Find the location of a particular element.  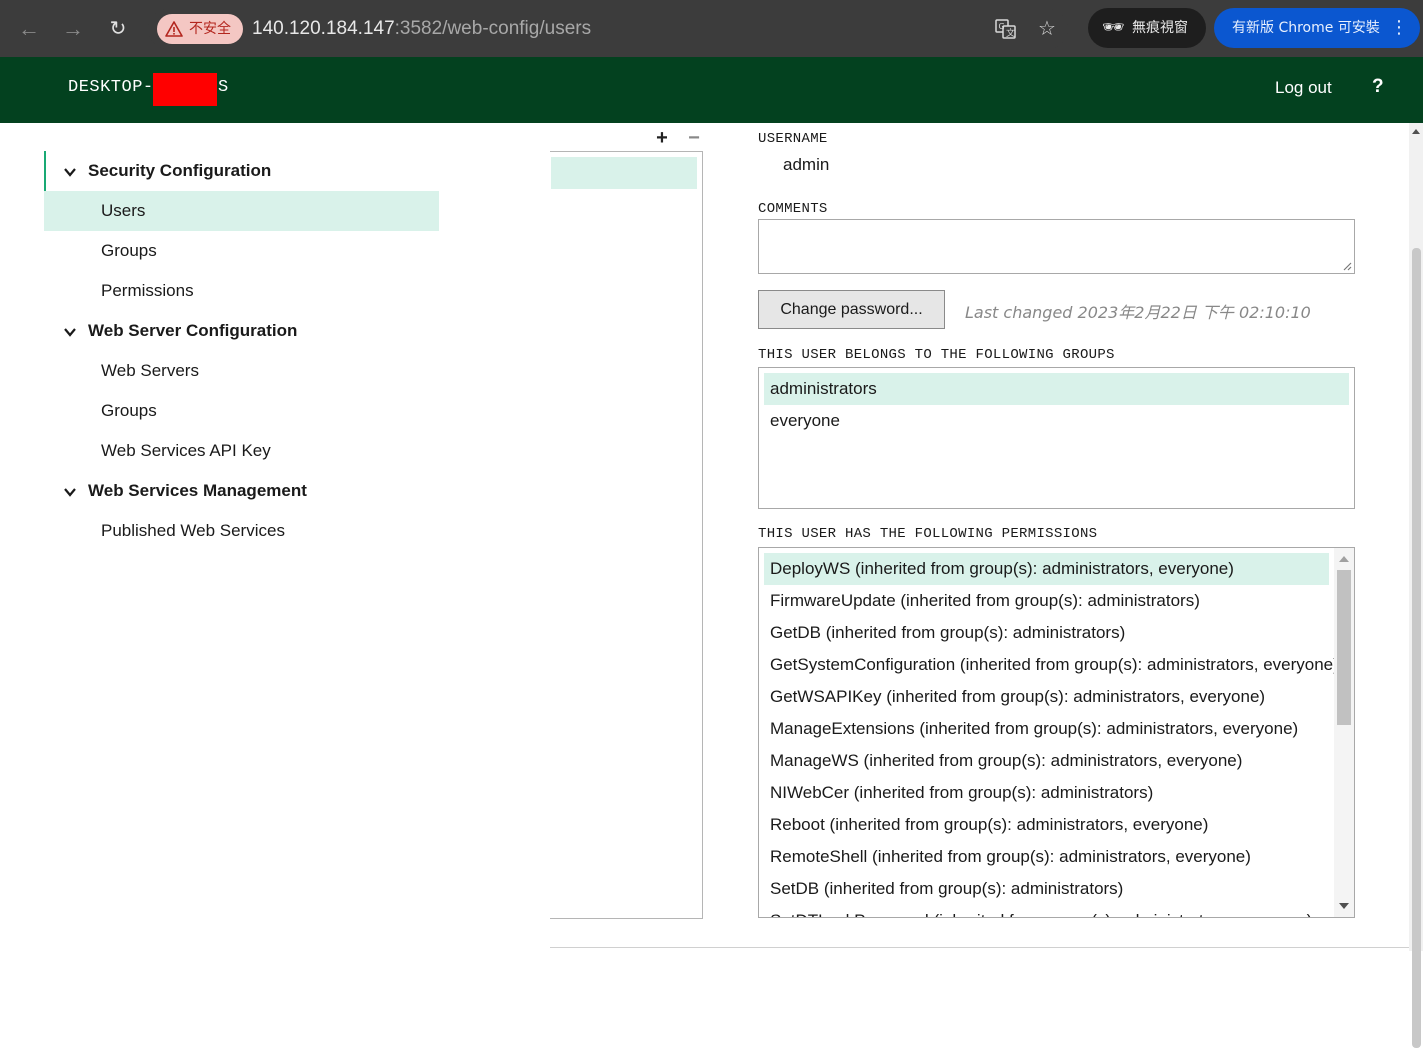

groups-list: administrators everyone is located at coordinates (1056, 438).